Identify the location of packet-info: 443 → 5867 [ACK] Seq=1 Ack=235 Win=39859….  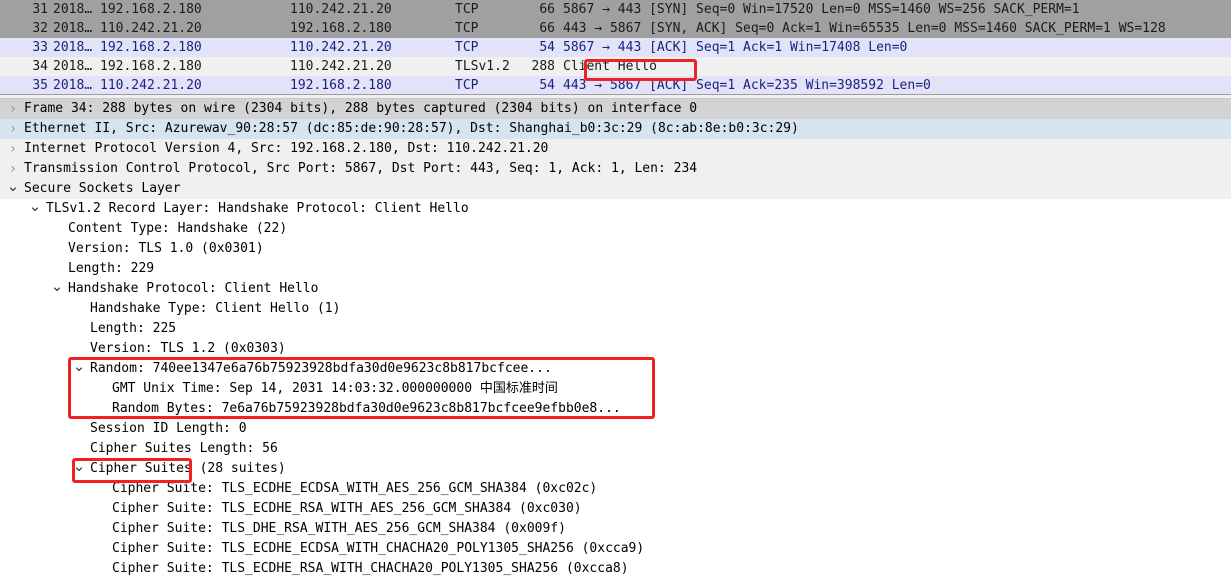
(747, 85).